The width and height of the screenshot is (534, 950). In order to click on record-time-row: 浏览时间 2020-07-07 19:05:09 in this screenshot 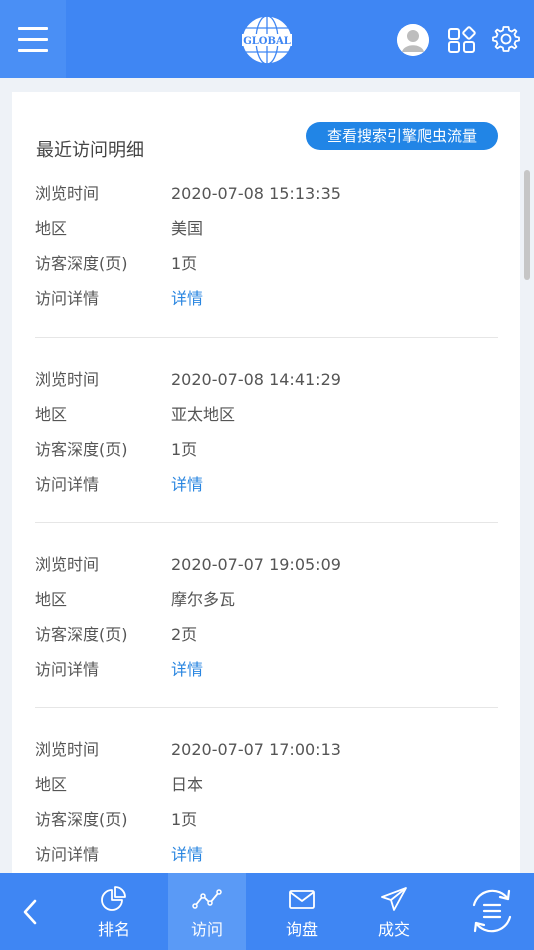, I will do `click(266, 565)`.